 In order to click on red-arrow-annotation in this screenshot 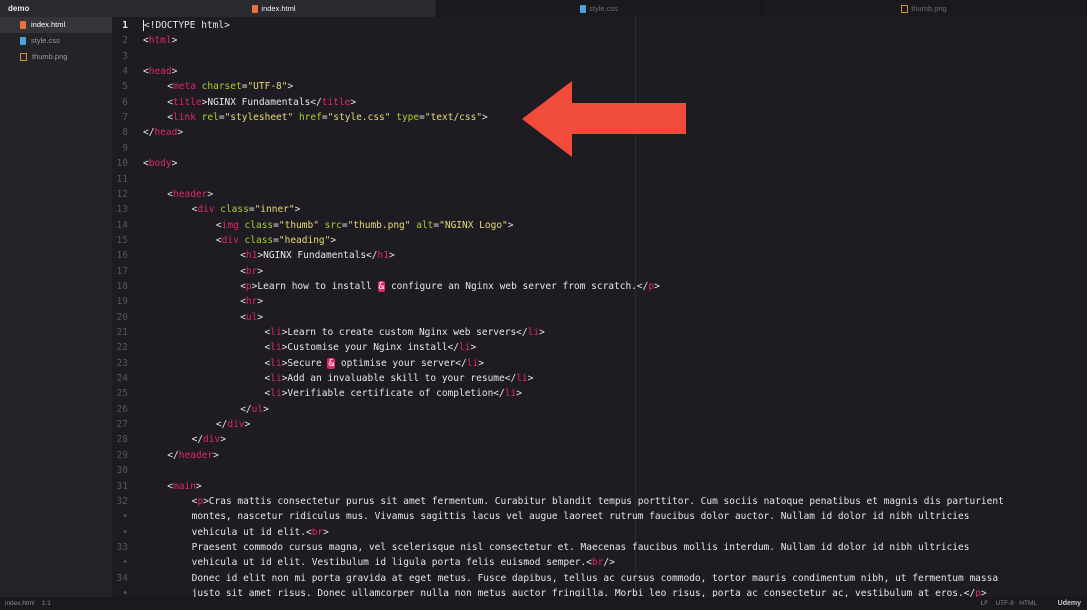, I will do `click(604, 119)`.